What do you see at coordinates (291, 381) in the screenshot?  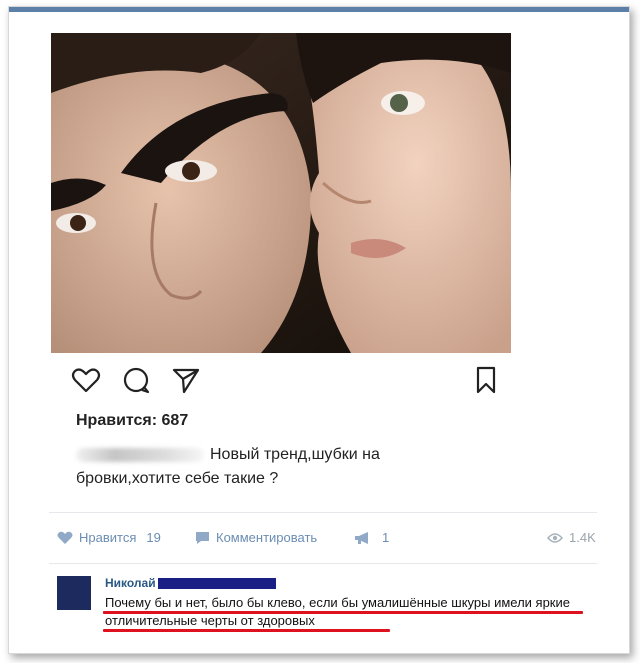 I see `instagram-action-row` at bounding box center [291, 381].